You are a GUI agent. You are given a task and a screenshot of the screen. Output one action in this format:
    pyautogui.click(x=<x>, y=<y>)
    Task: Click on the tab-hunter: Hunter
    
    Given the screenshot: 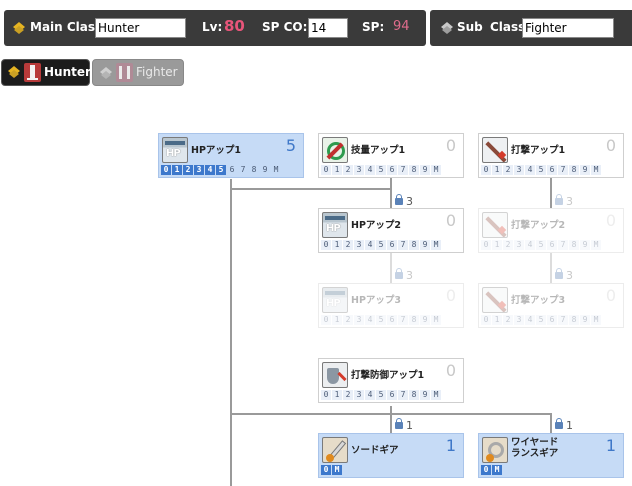 What is the action you would take?
    pyautogui.click(x=46, y=72)
    